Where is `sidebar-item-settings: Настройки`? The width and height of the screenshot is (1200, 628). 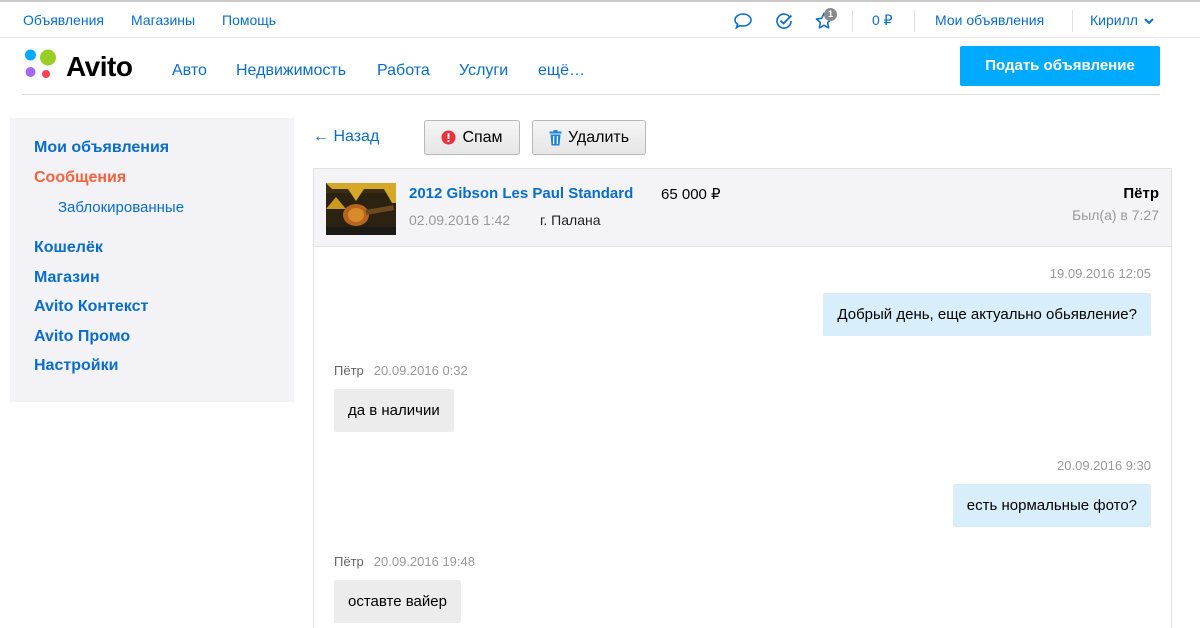 sidebar-item-settings: Настройки is located at coordinates (76, 366).